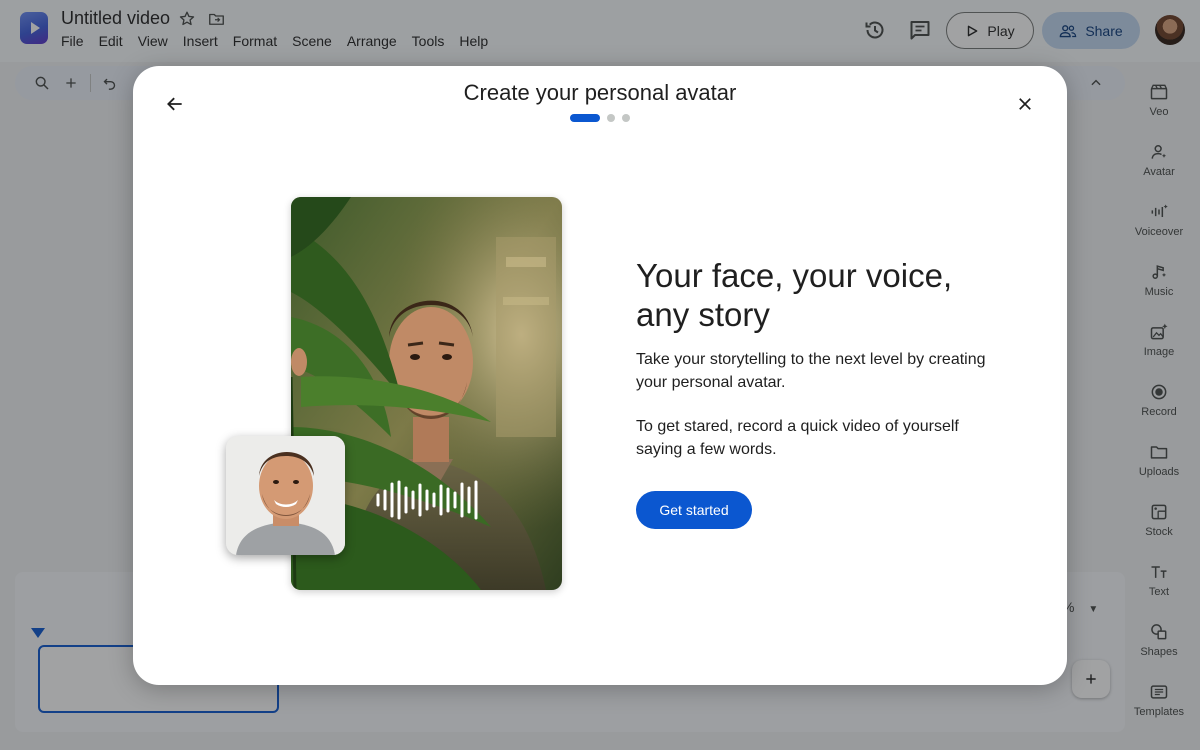  I want to click on close-icon, so click(1025, 104).